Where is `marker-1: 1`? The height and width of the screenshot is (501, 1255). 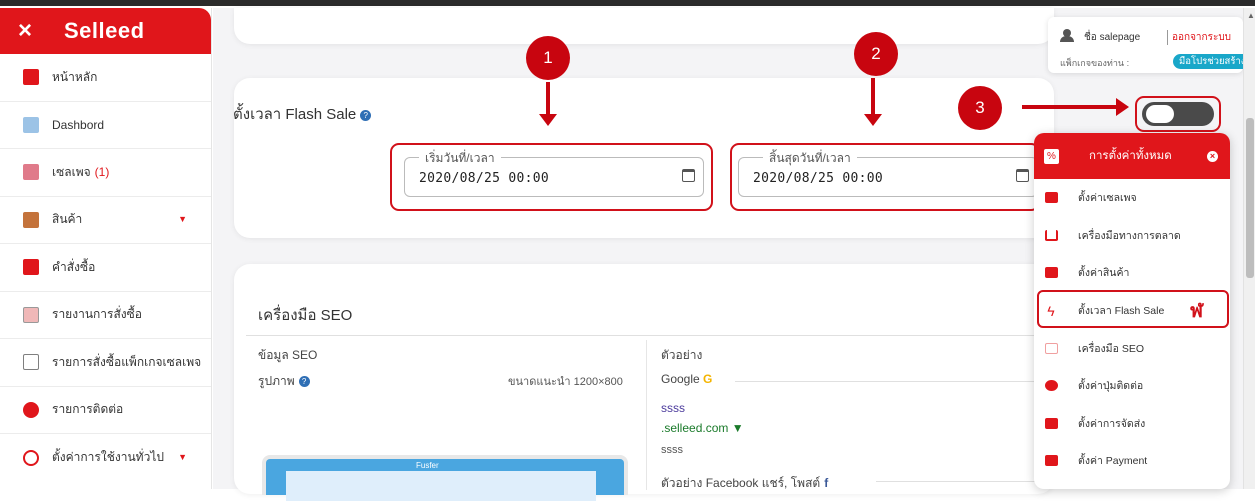
marker-1: 1 is located at coordinates (548, 58).